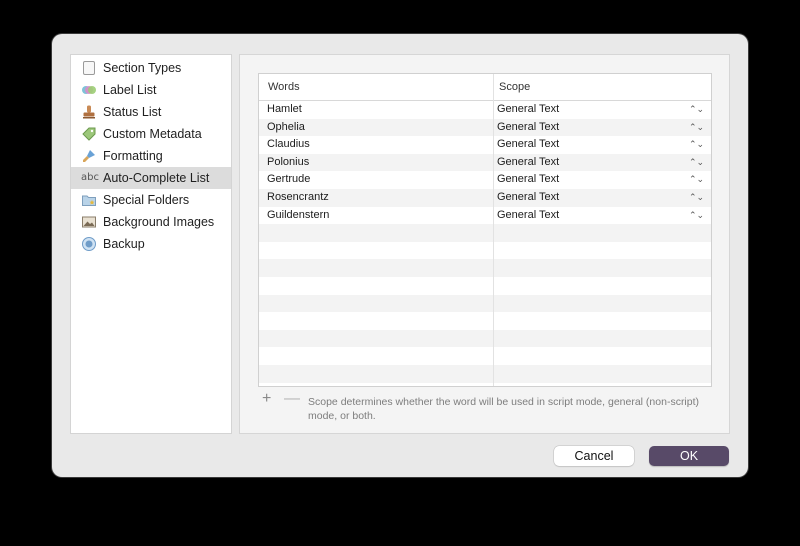 The width and height of the screenshot is (800, 546). What do you see at coordinates (485, 198) in the screenshot?
I see `table-row: Rosencrantz General Text ⌃⌄` at bounding box center [485, 198].